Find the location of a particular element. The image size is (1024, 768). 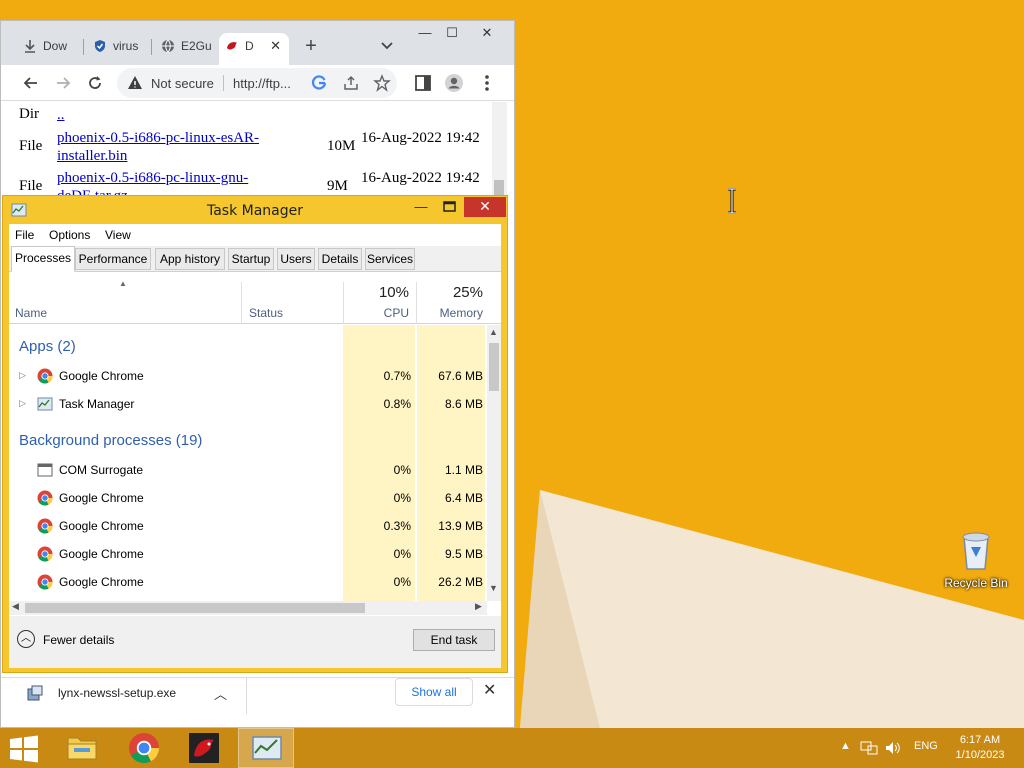

fewer-details-link: Fewer details is located at coordinates (78, 640).